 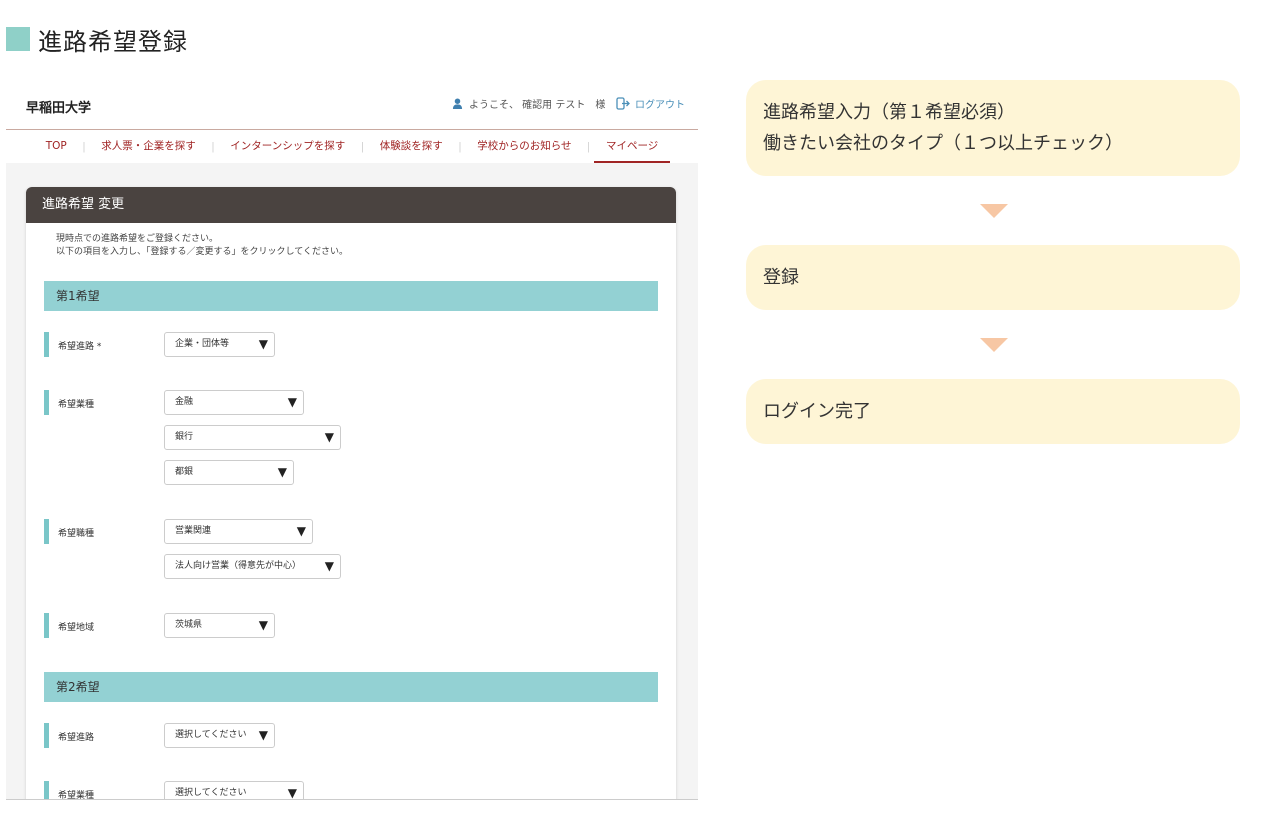 I want to click on logout-link: ログアウト, so click(x=650, y=103).